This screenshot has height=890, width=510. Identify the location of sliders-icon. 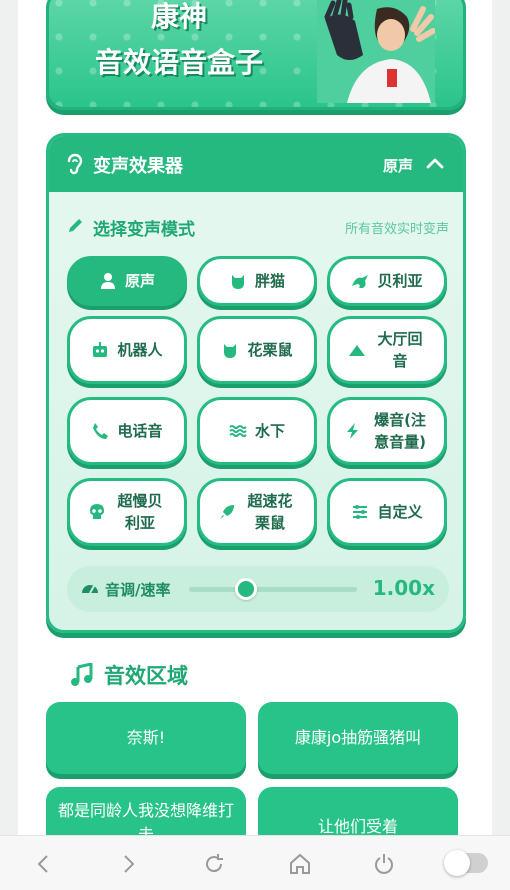
(360, 512).